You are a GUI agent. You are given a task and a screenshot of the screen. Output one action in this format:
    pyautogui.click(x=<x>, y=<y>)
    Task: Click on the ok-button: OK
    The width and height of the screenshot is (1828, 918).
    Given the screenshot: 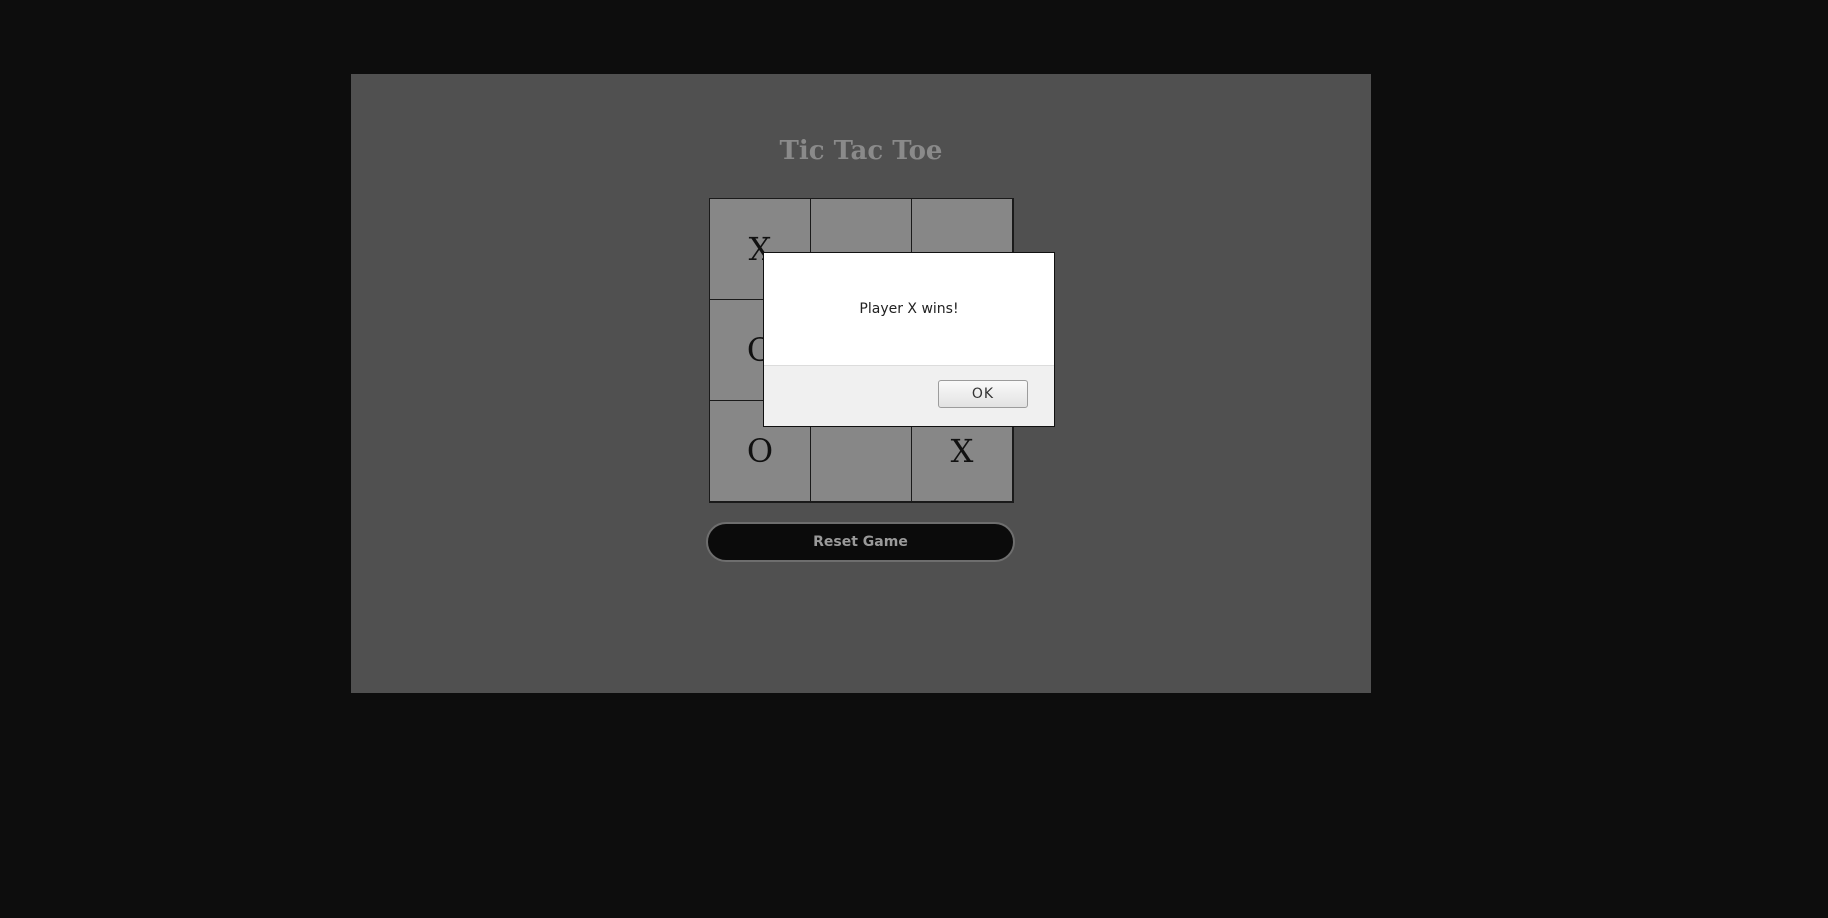 What is the action you would take?
    pyautogui.click(x=983, y=394)
    